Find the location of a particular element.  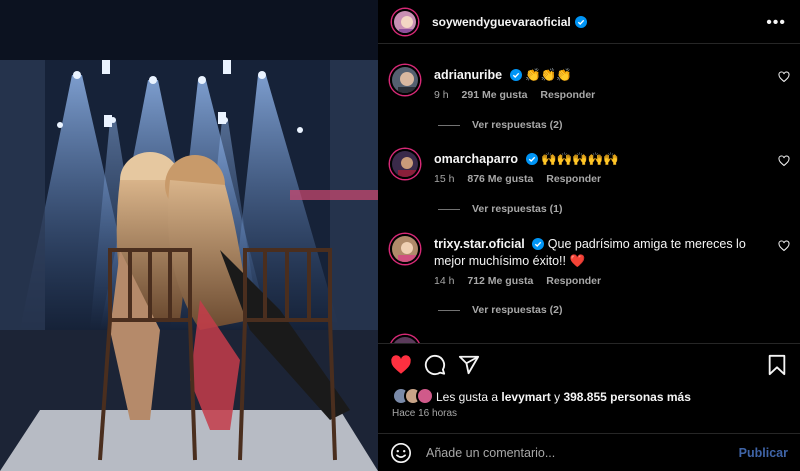

bookmark-icon is located at coordinates (777, 365).